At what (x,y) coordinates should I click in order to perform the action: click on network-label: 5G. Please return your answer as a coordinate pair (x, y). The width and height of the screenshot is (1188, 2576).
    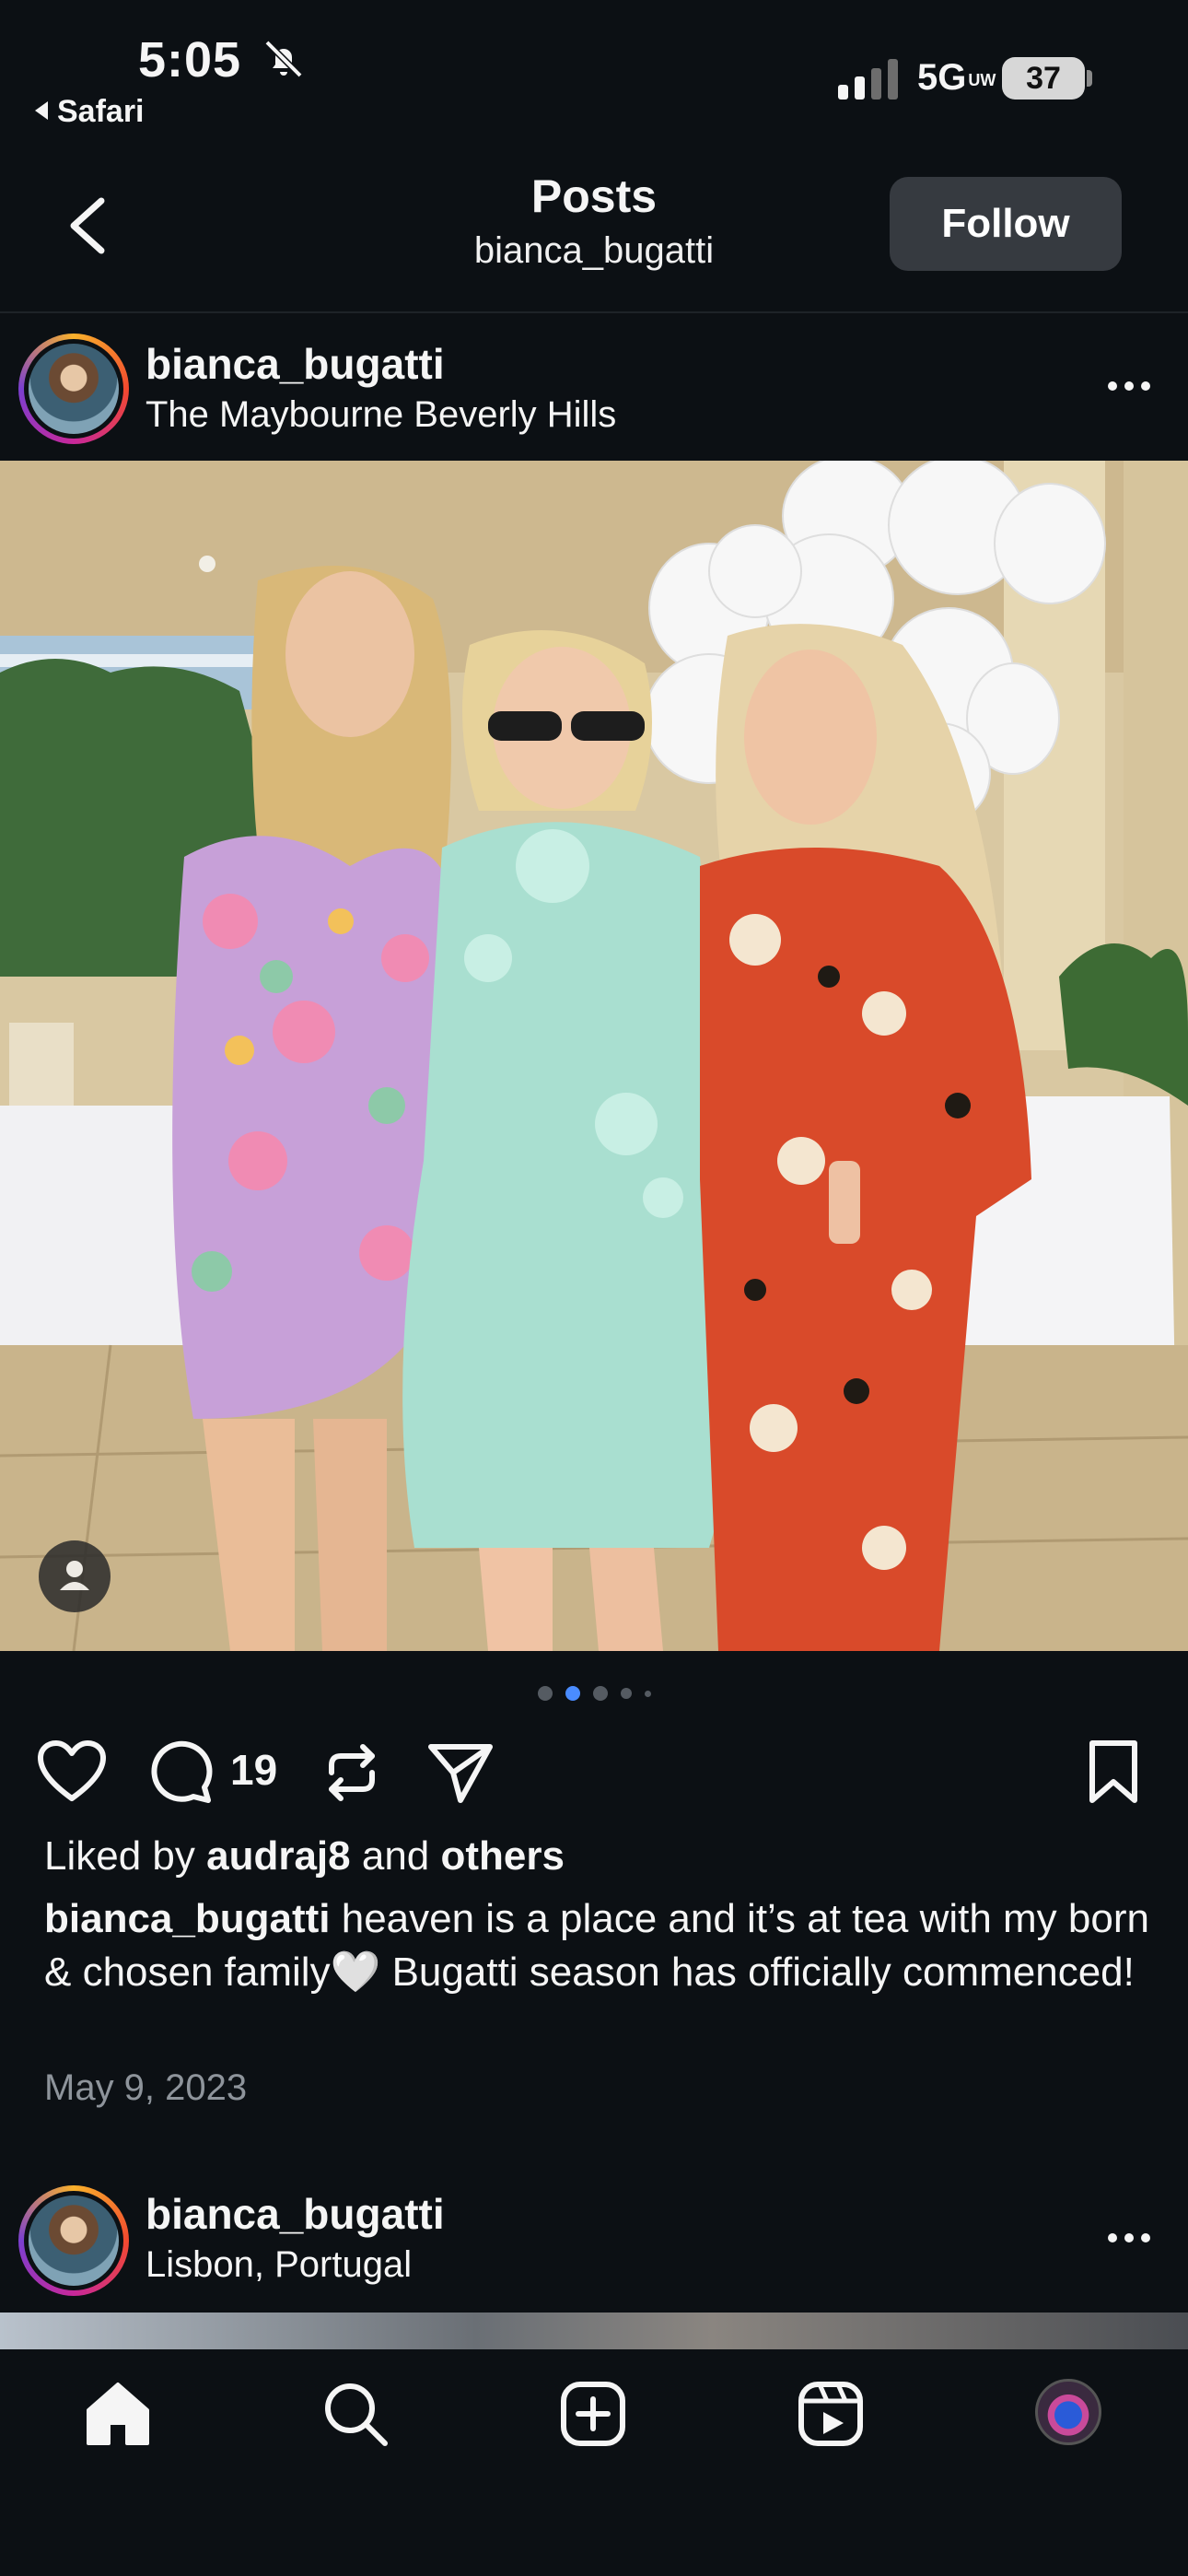
    Looking at the image, I should click on (942, 77).